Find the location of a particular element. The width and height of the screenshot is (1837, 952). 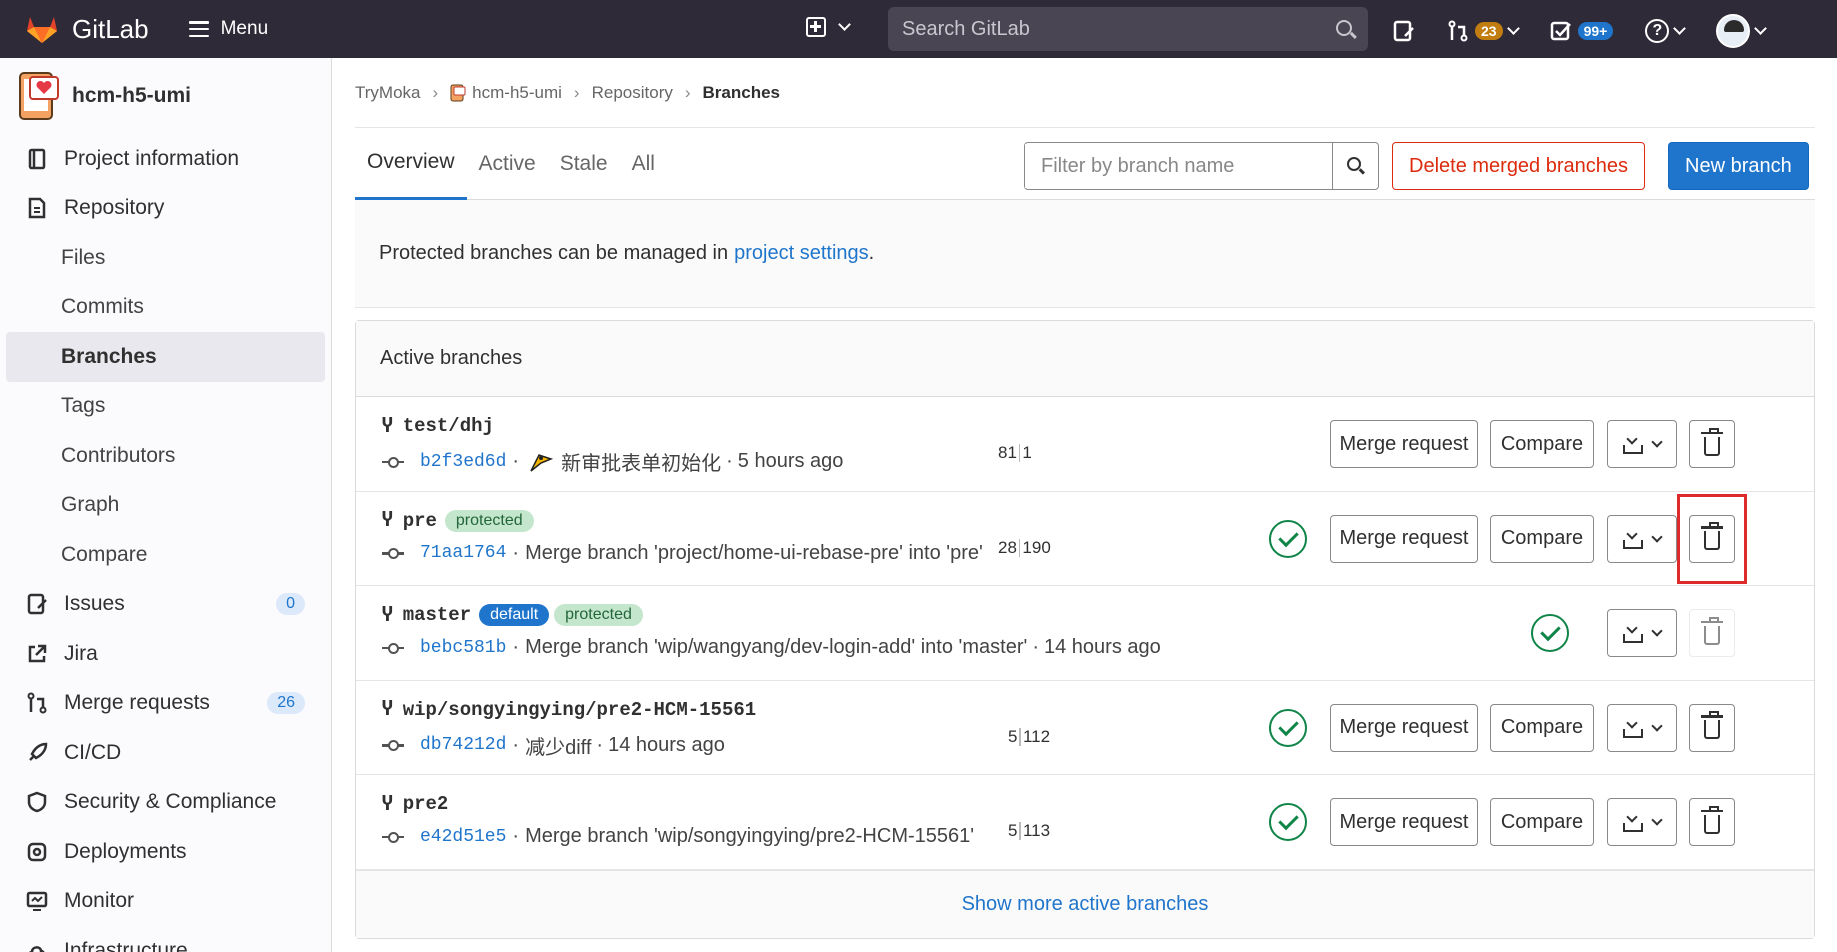

breadcrumb-group: TryMoka is located at coordinates (388, 93).